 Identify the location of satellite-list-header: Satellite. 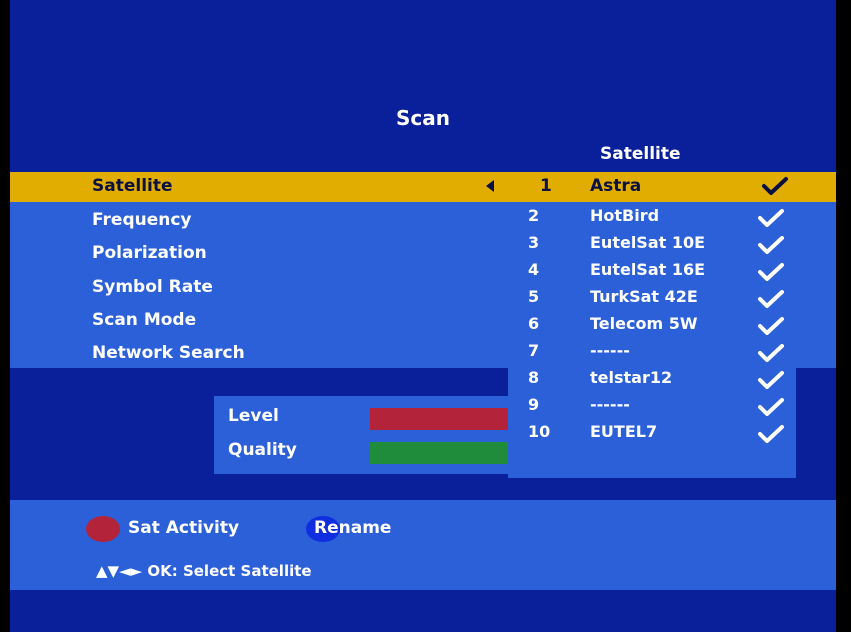
(640, 154).